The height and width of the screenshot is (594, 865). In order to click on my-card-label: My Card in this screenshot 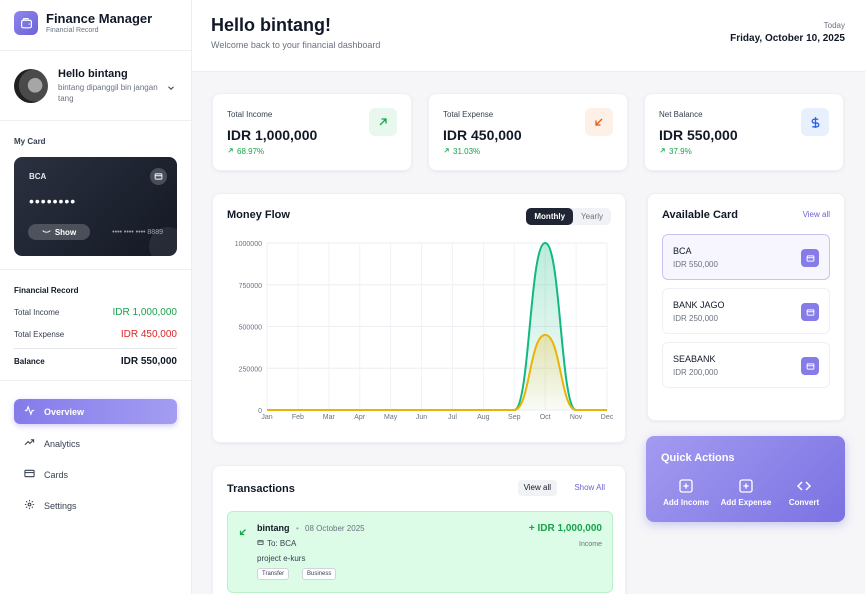, I will do `click(30, 141)`.